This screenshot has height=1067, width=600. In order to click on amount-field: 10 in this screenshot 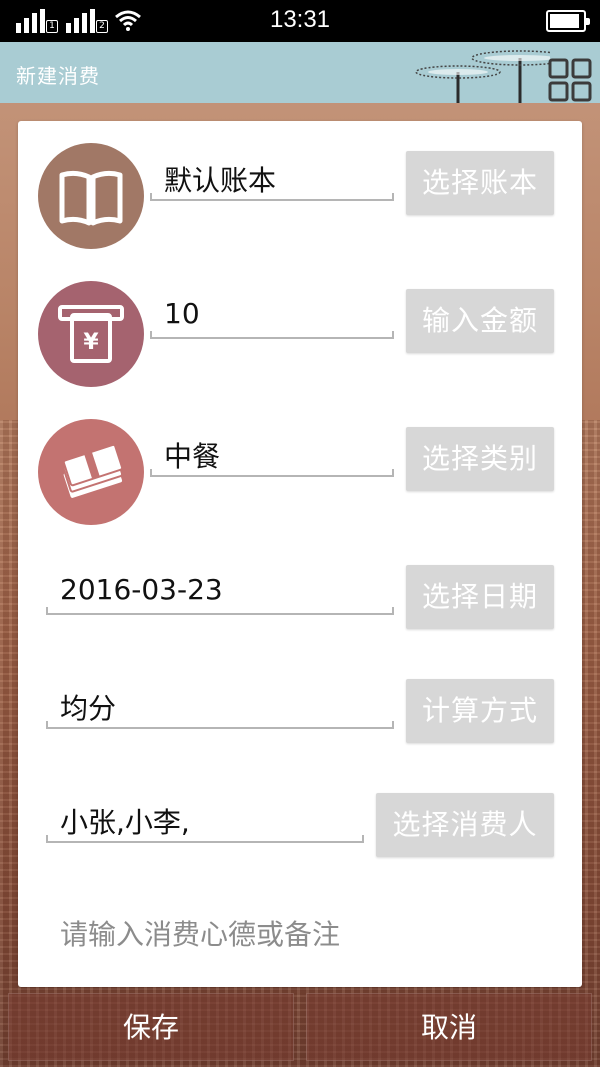, I will do `click(272, 316)`.